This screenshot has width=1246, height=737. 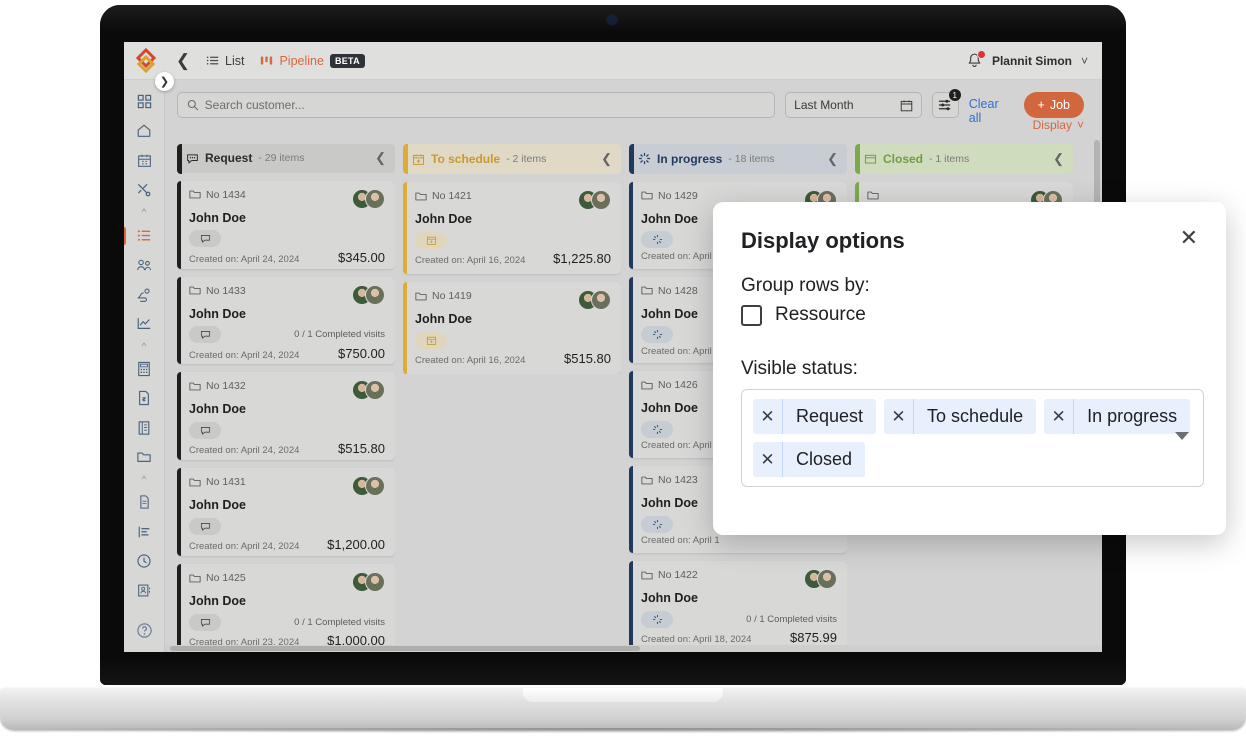 I want to click on chevron-down-icon: ˅, so click(x=1080, y=125).